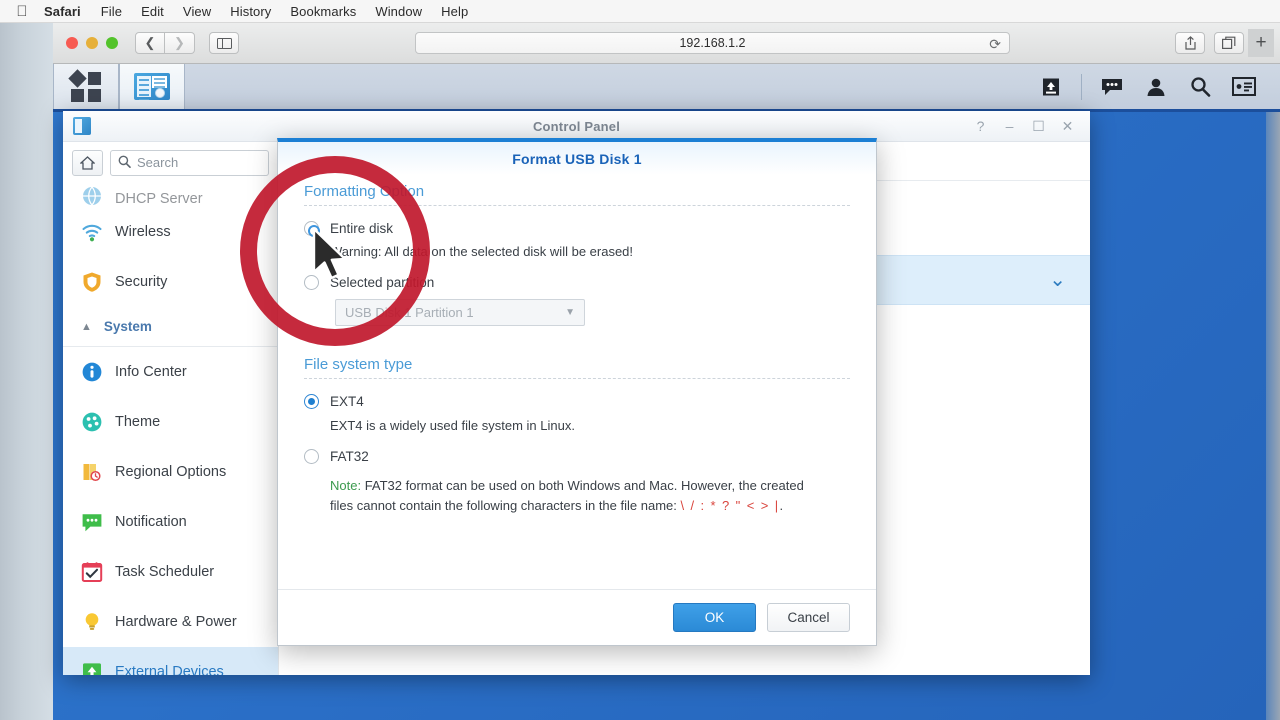  I want to click on dialog-footer: OK Cancel, so click(577, 617).